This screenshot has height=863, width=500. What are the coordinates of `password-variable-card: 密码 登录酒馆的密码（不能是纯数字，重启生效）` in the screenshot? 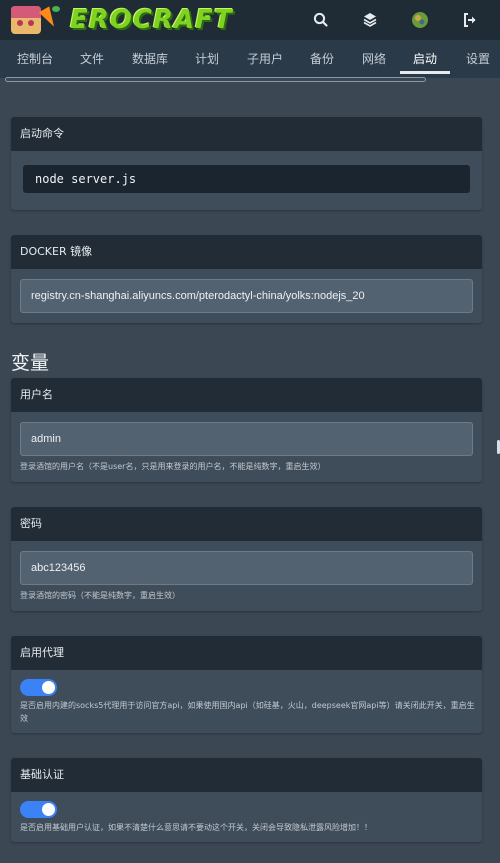 It's located at (246, 559).